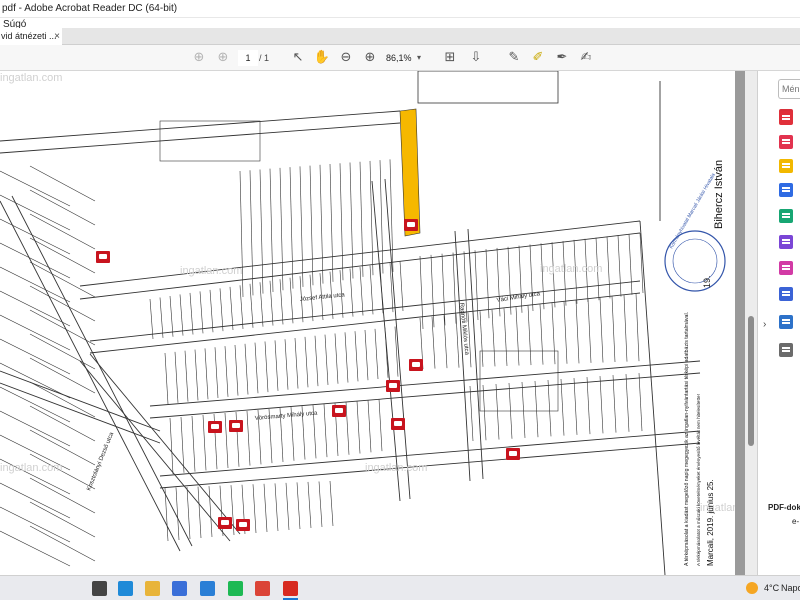 Image resolution: width=800 pixels, height=600 pixels. I want to click on fill-sign-icon, so click(786, 322).